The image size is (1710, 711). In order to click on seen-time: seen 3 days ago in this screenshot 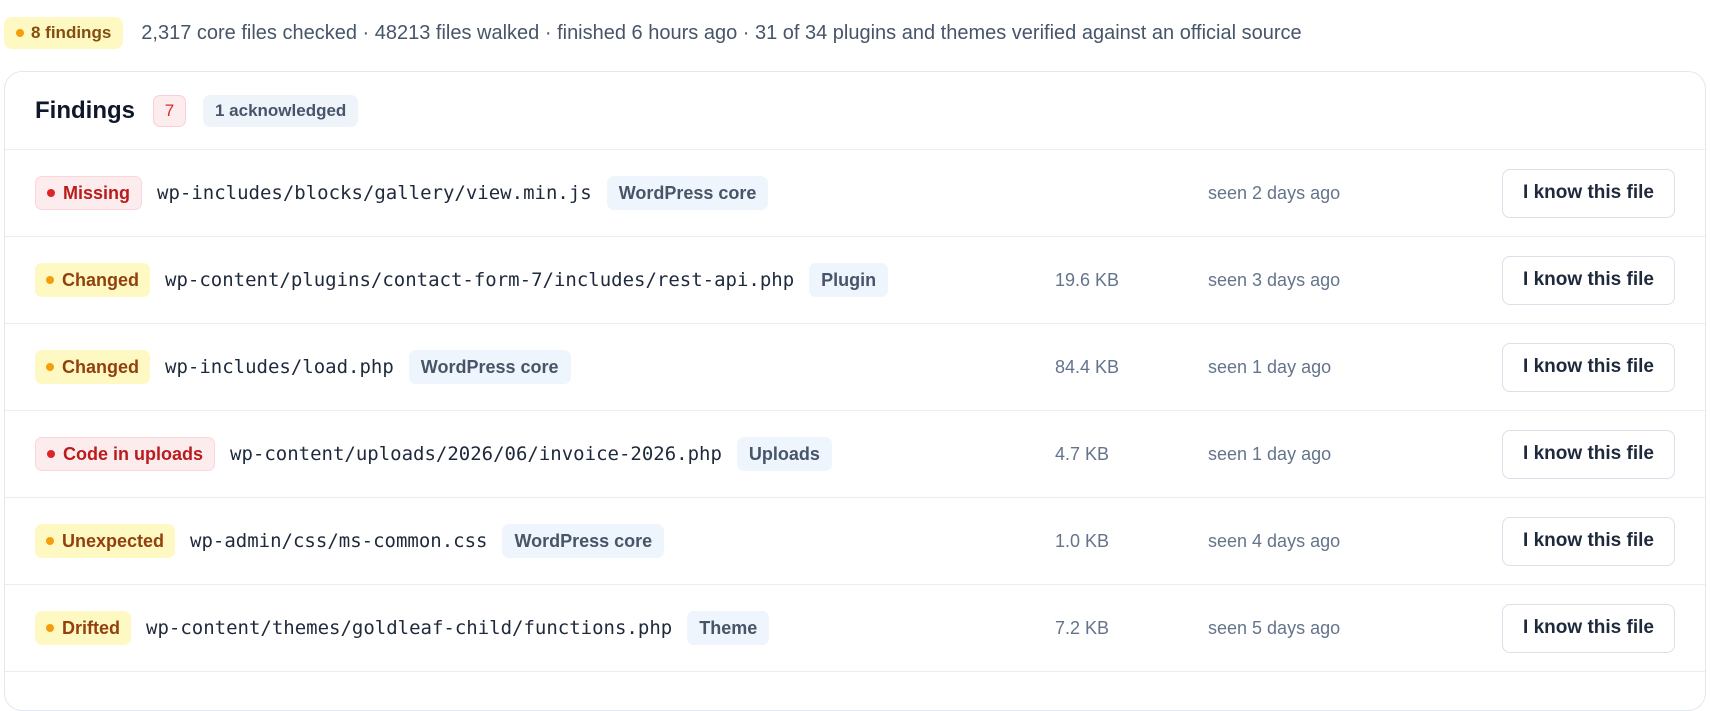, I will do `click(1274, 279)`.